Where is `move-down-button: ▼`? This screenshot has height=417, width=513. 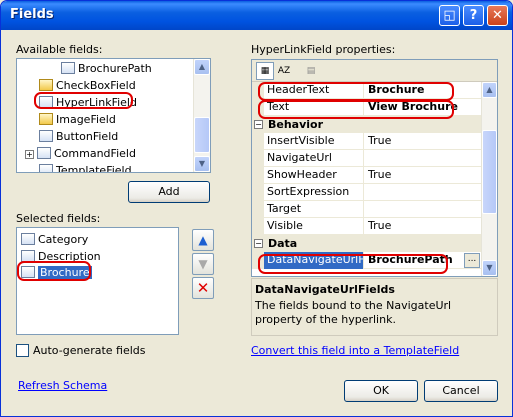 move-down-button: ▼ is located at coordinates (203, 264).